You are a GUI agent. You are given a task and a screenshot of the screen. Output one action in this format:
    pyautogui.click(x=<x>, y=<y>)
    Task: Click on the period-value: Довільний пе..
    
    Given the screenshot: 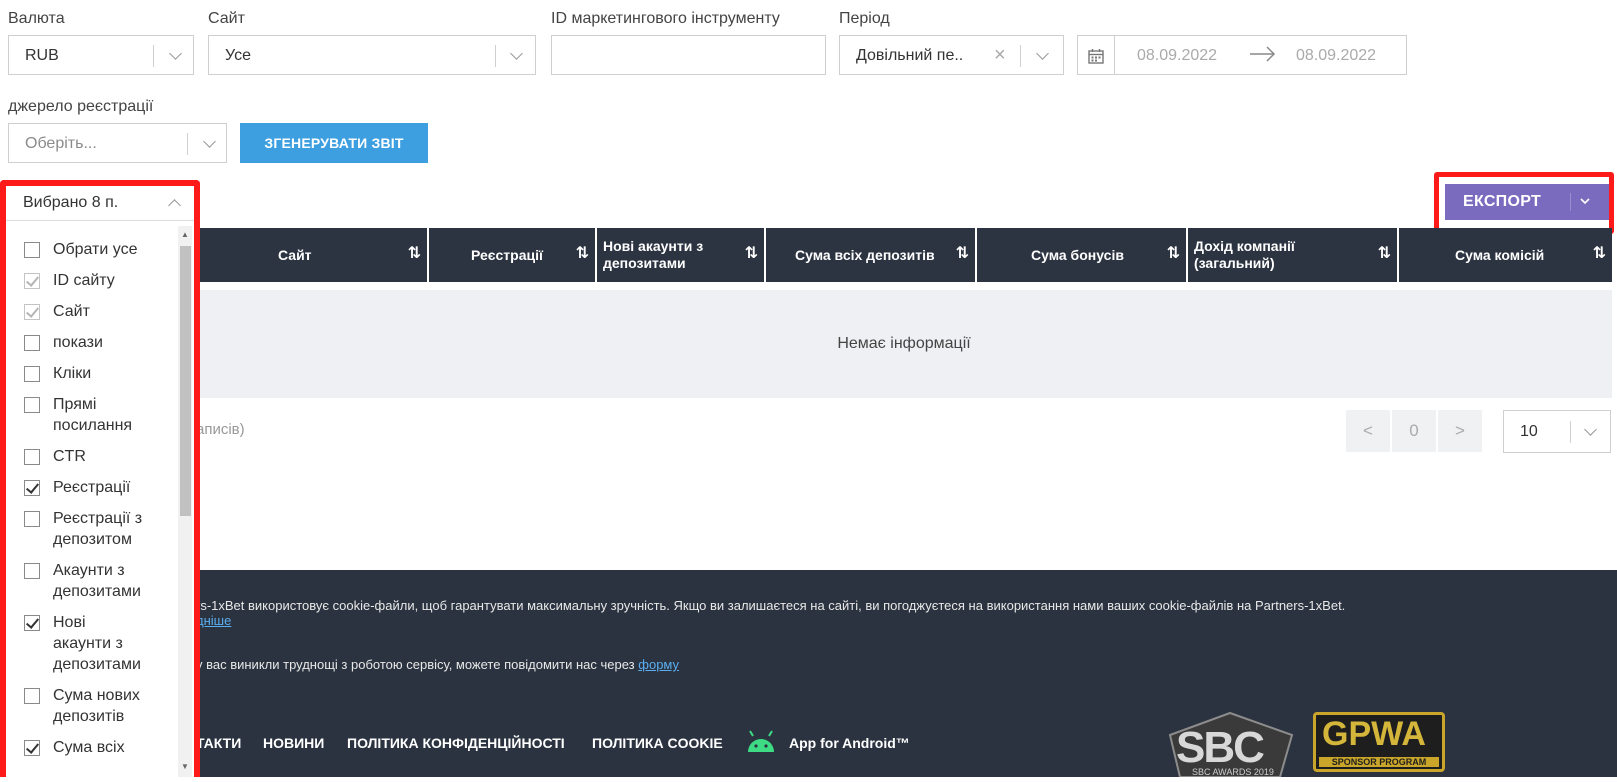 What is the action you would take?
    pyautogui.click(x=910, y=55)
    